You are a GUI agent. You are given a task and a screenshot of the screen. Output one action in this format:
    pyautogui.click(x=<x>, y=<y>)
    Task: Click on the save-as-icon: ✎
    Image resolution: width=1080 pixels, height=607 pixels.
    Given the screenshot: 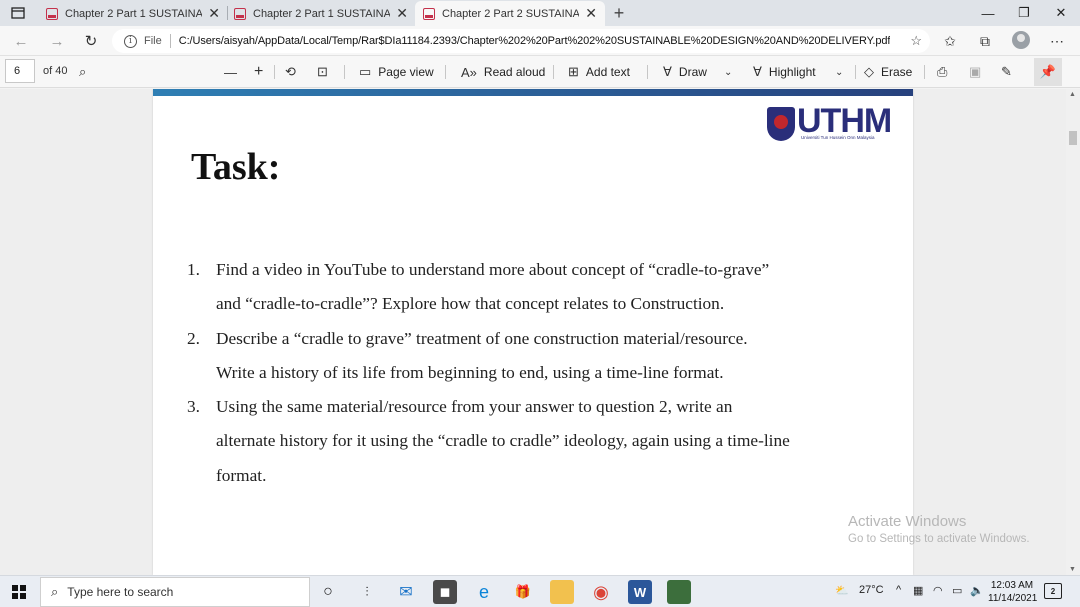 What is the action you would take?
    pyautogui.click(x=1006, y=71)
    